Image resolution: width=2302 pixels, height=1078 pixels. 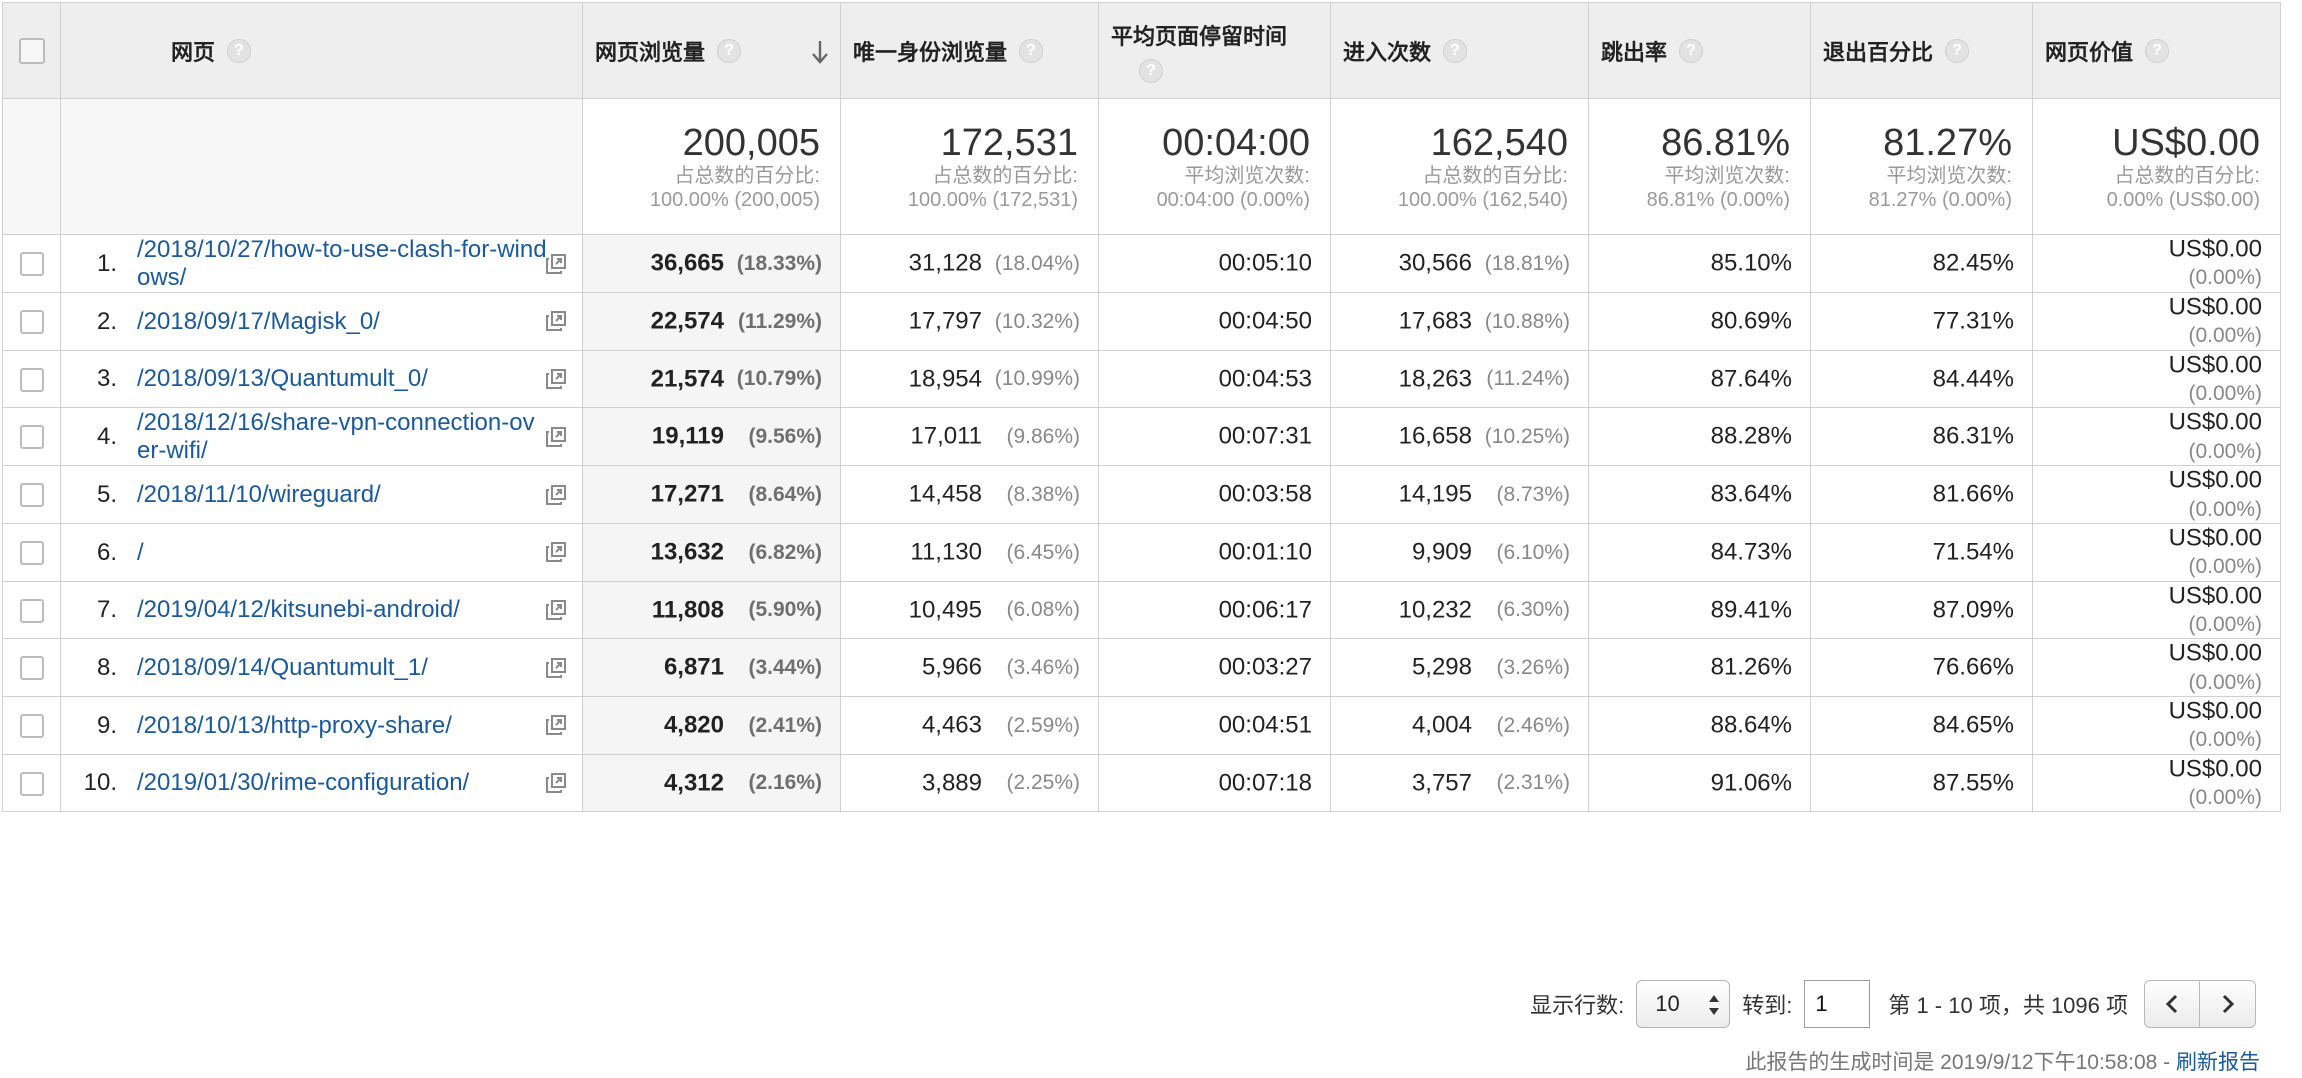 What do you see at coordinates (1921, 50) in the screenshot?
I see `column-header-exit-percent: 退出百分比?` at bounding box center [1921, 50].